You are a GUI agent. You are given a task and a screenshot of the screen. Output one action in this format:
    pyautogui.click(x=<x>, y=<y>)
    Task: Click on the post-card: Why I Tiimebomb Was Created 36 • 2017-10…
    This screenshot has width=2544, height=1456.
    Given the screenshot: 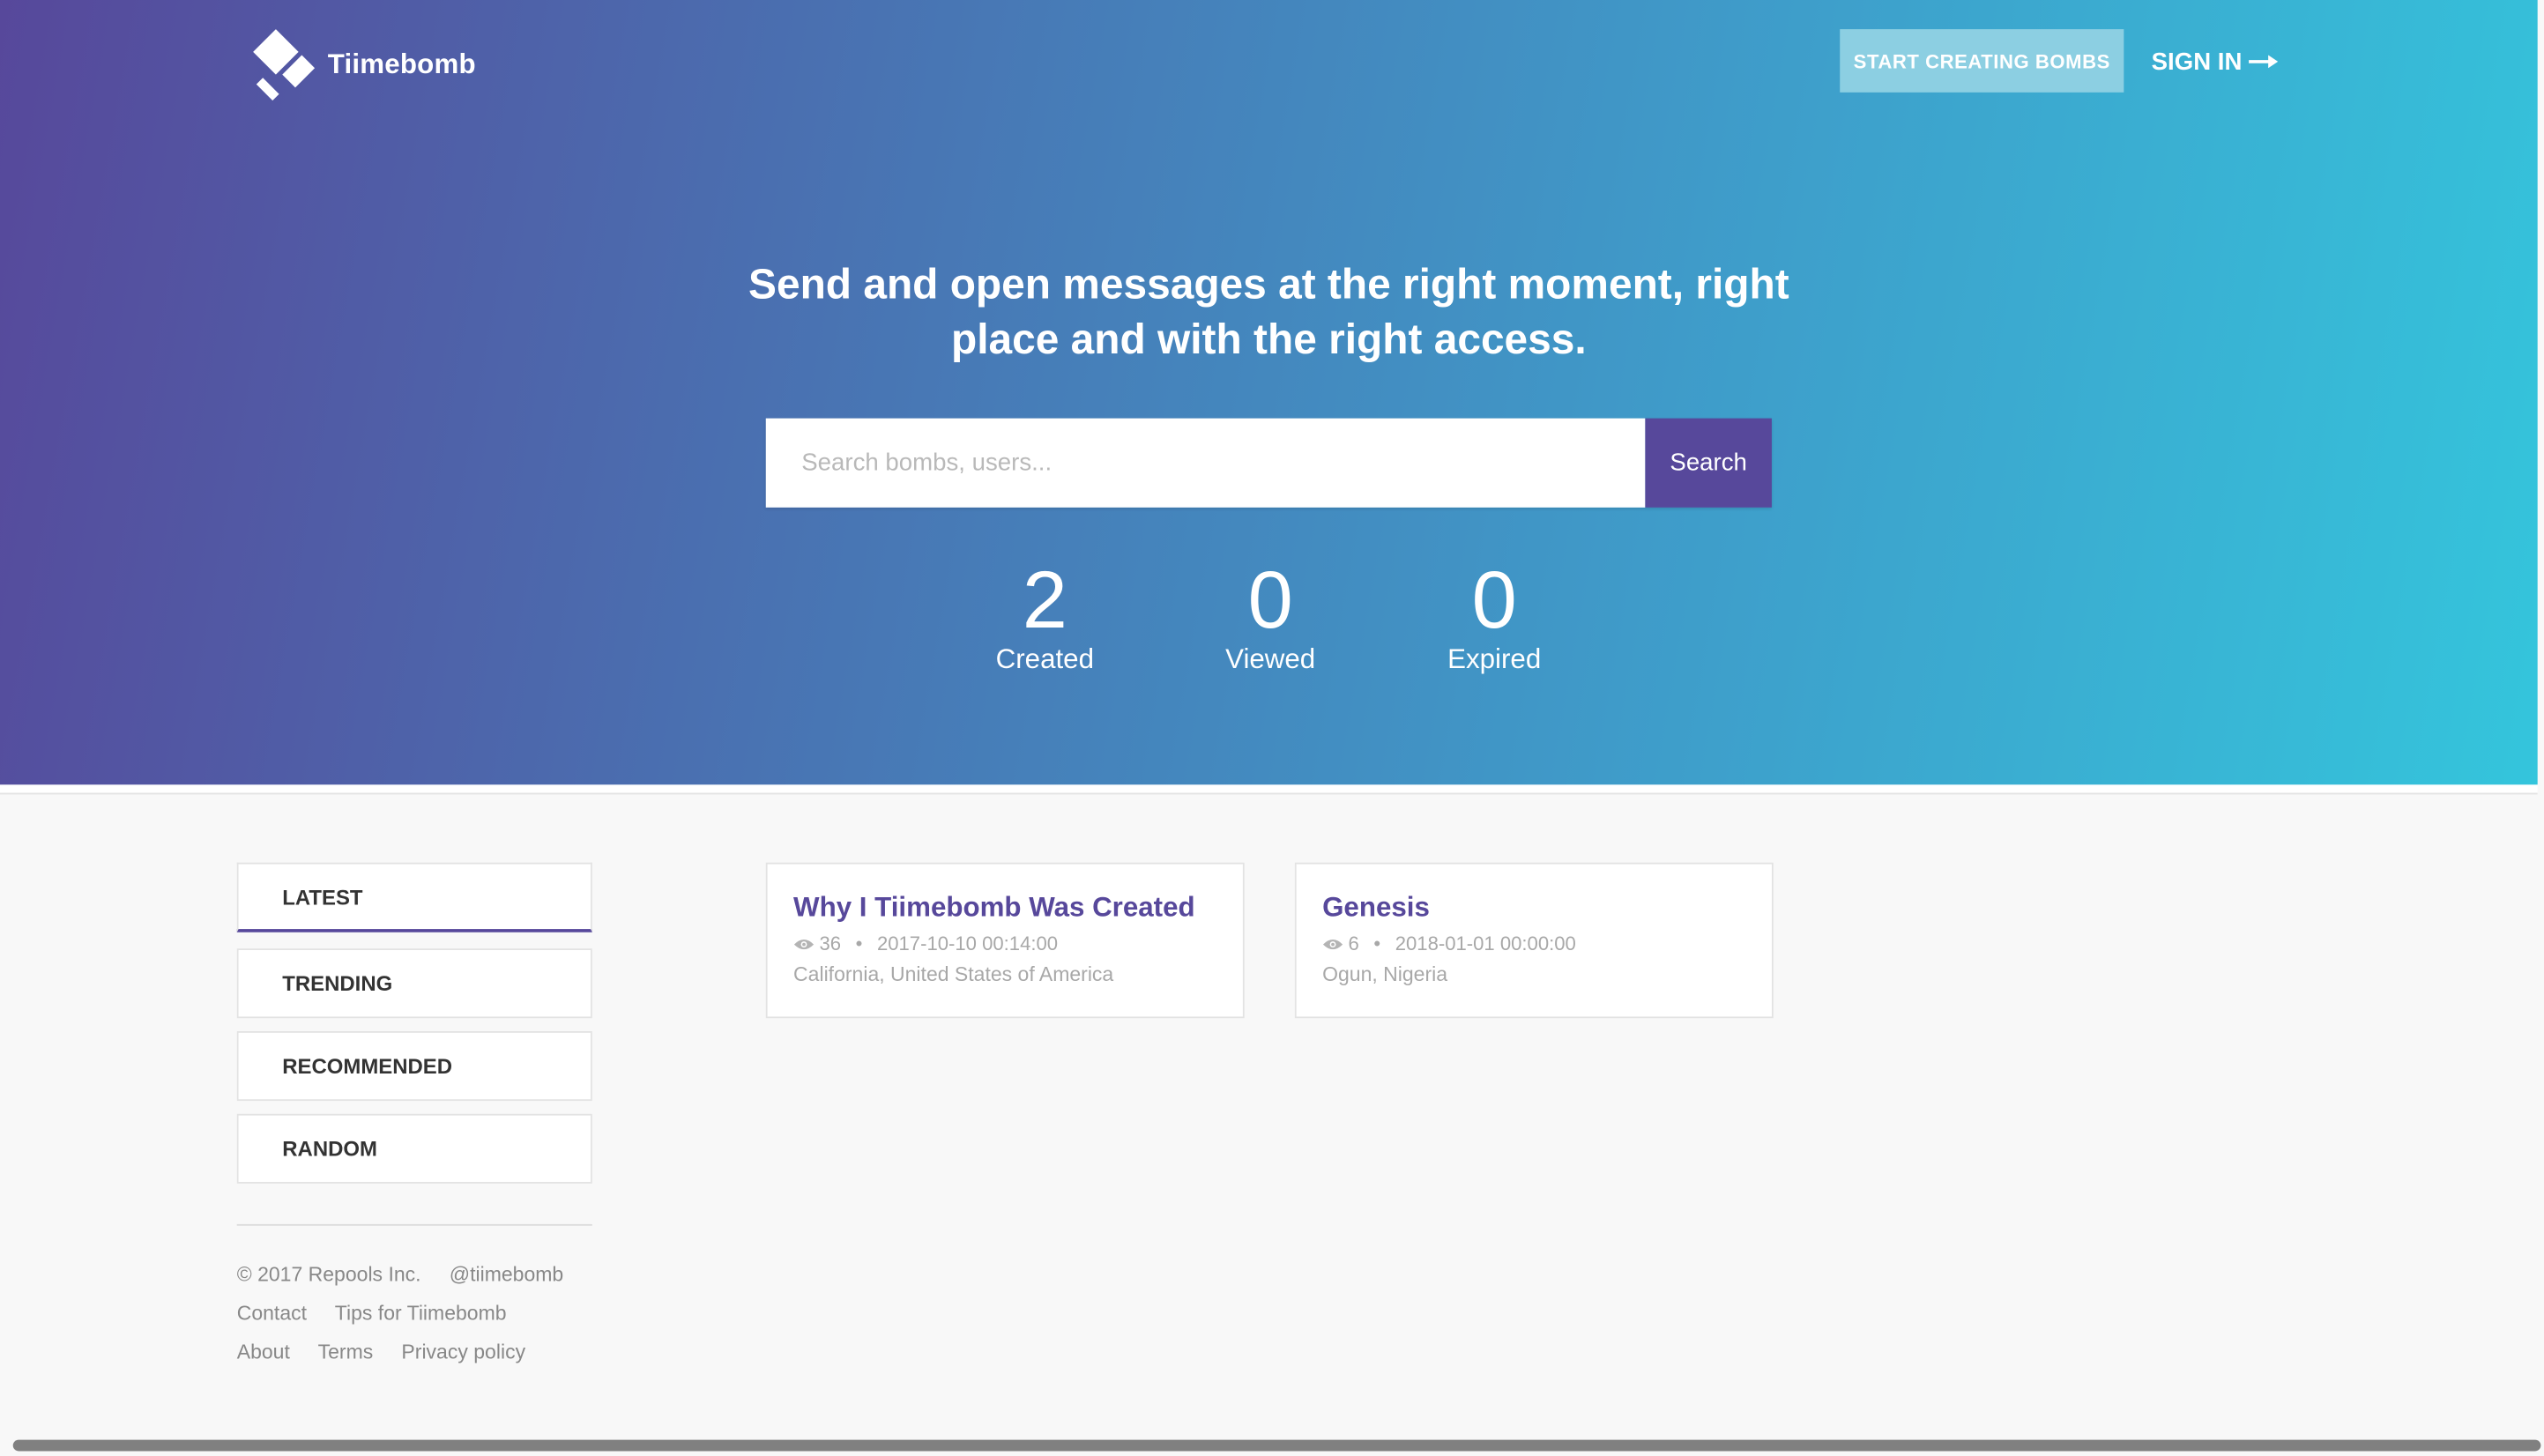 What is the action you would take?
    pyautogui.click(x=1005, y=940)
    